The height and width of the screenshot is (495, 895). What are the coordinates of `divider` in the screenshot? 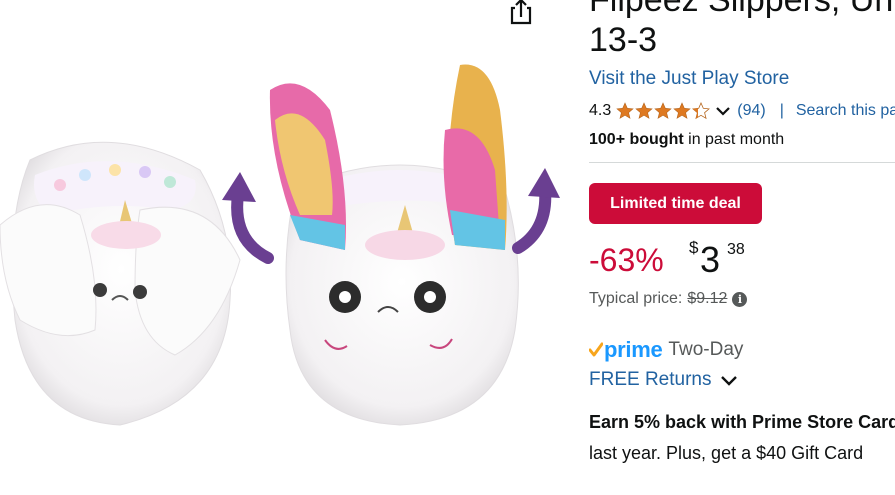 It's located at (742, 162).